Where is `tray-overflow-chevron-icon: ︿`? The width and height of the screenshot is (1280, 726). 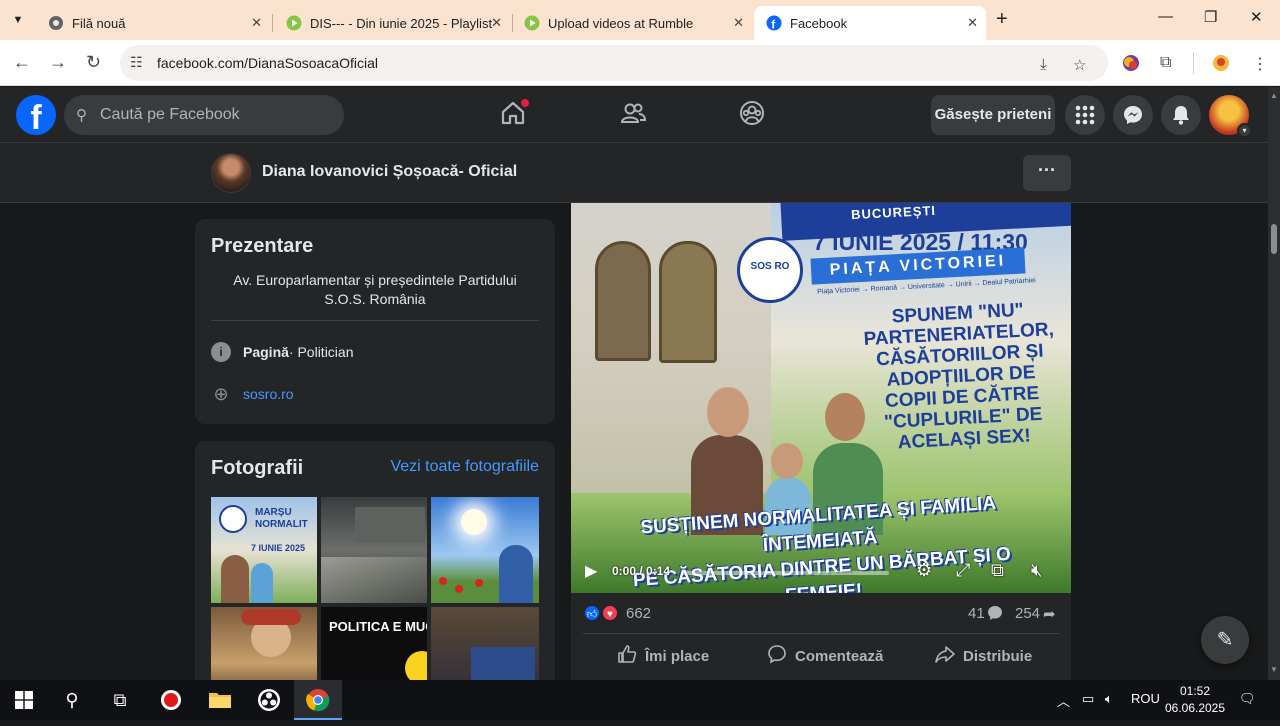
tray-overflow-chevron-icon: ︿ is located at coordinates (1063, 700).